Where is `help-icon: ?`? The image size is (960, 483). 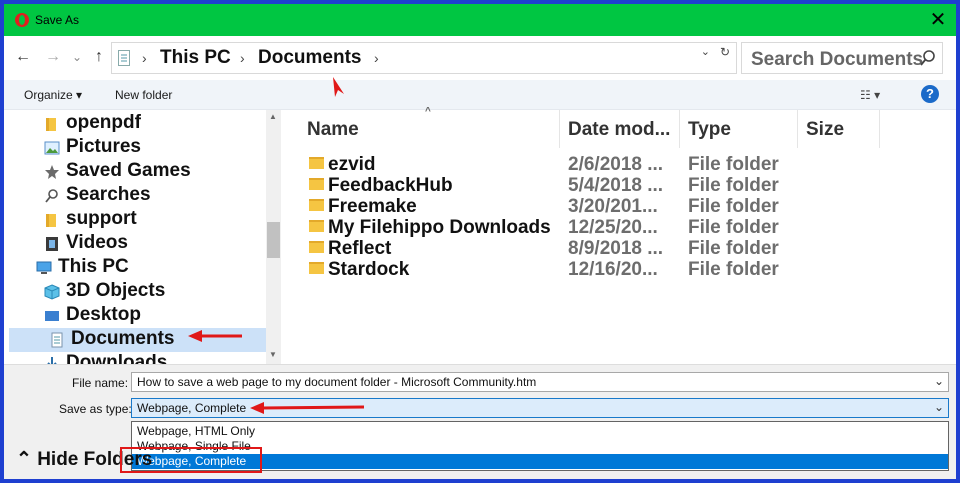 help-icon: ? is located at coordinates (930, 94).